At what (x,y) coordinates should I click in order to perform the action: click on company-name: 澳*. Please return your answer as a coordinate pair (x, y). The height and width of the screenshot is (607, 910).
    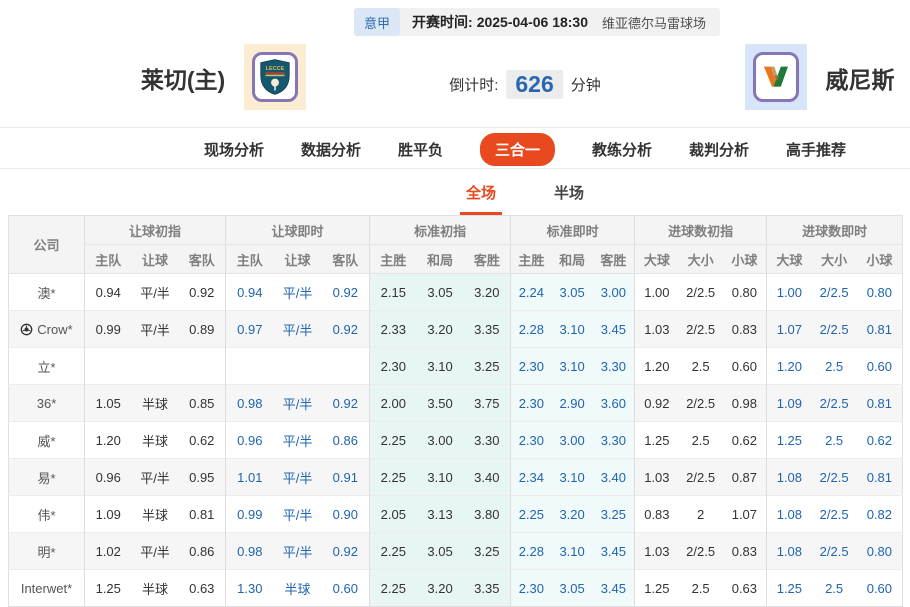
    Looking at the image, I should click on (46, 293).